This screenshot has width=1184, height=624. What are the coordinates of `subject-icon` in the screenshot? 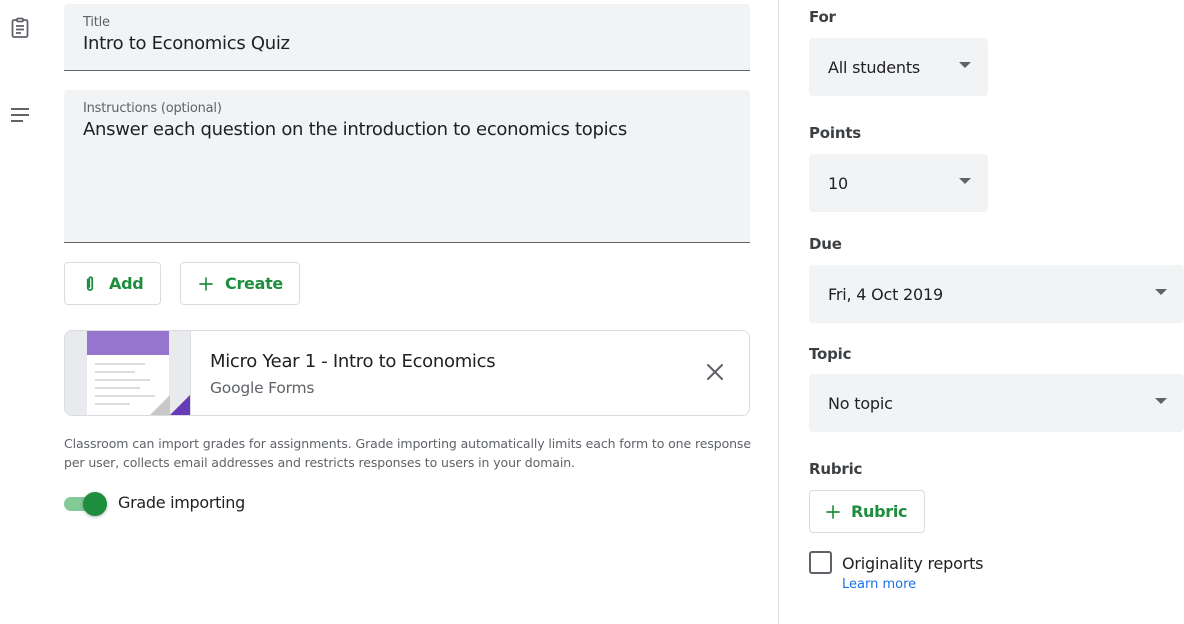 It's located at (20, 115).